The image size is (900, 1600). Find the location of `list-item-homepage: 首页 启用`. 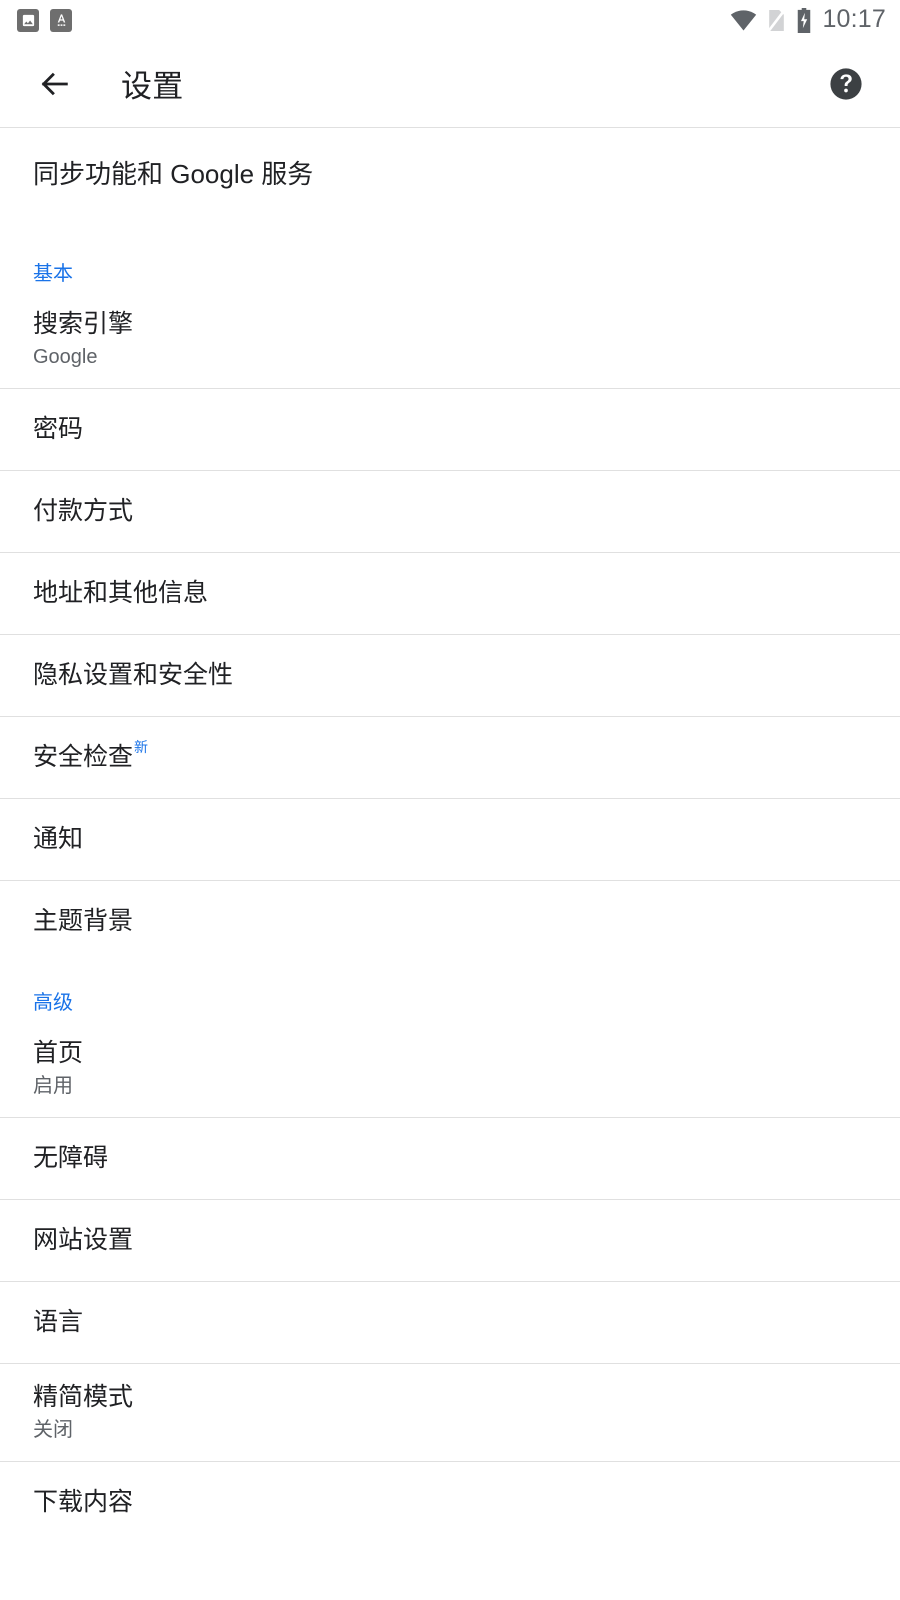

list-item-homepage: 首页 启用 is located at coordinates (450, 1068).